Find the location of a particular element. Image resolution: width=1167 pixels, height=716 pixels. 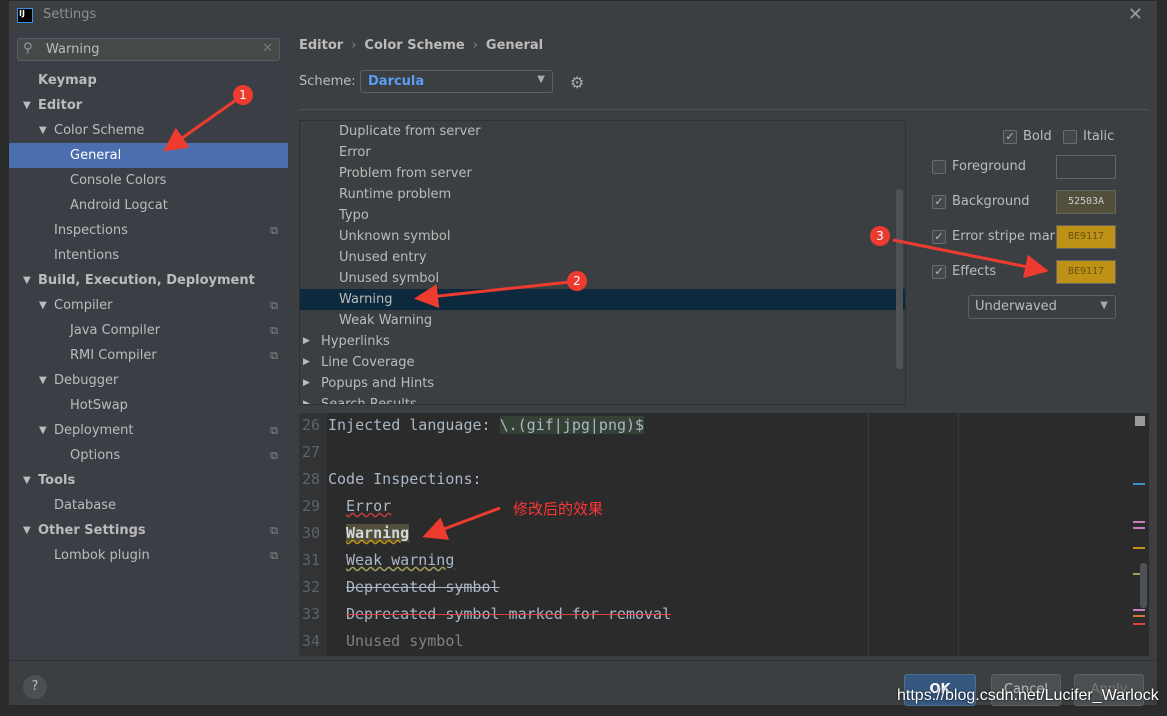

annotation-note: 修改后的效果 is located at coordinates (558, 509).